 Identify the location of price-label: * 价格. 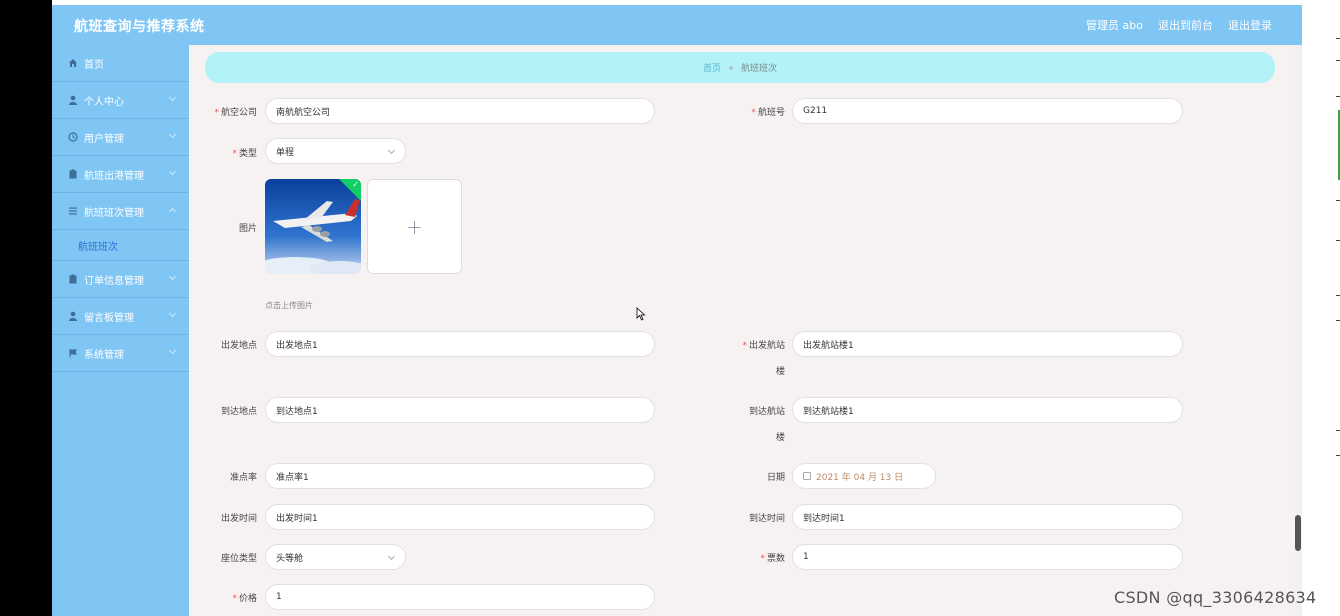
(244, 599).